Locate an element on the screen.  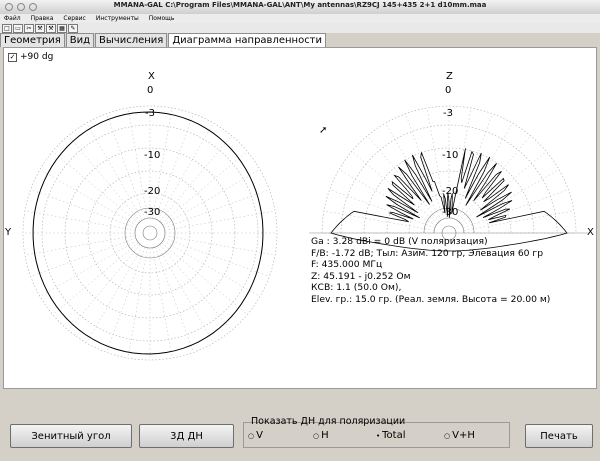
frequency-text: F: 435.000 МГц is located at coordinates (347, 265).